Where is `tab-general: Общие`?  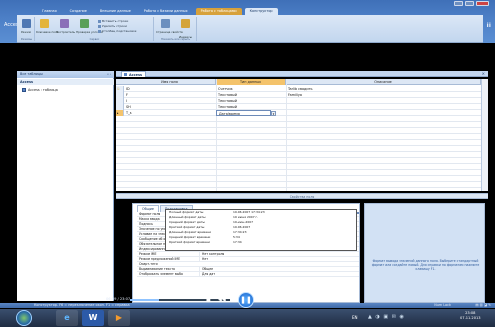
tab-general: Общие is located at coordinates (148, 208).